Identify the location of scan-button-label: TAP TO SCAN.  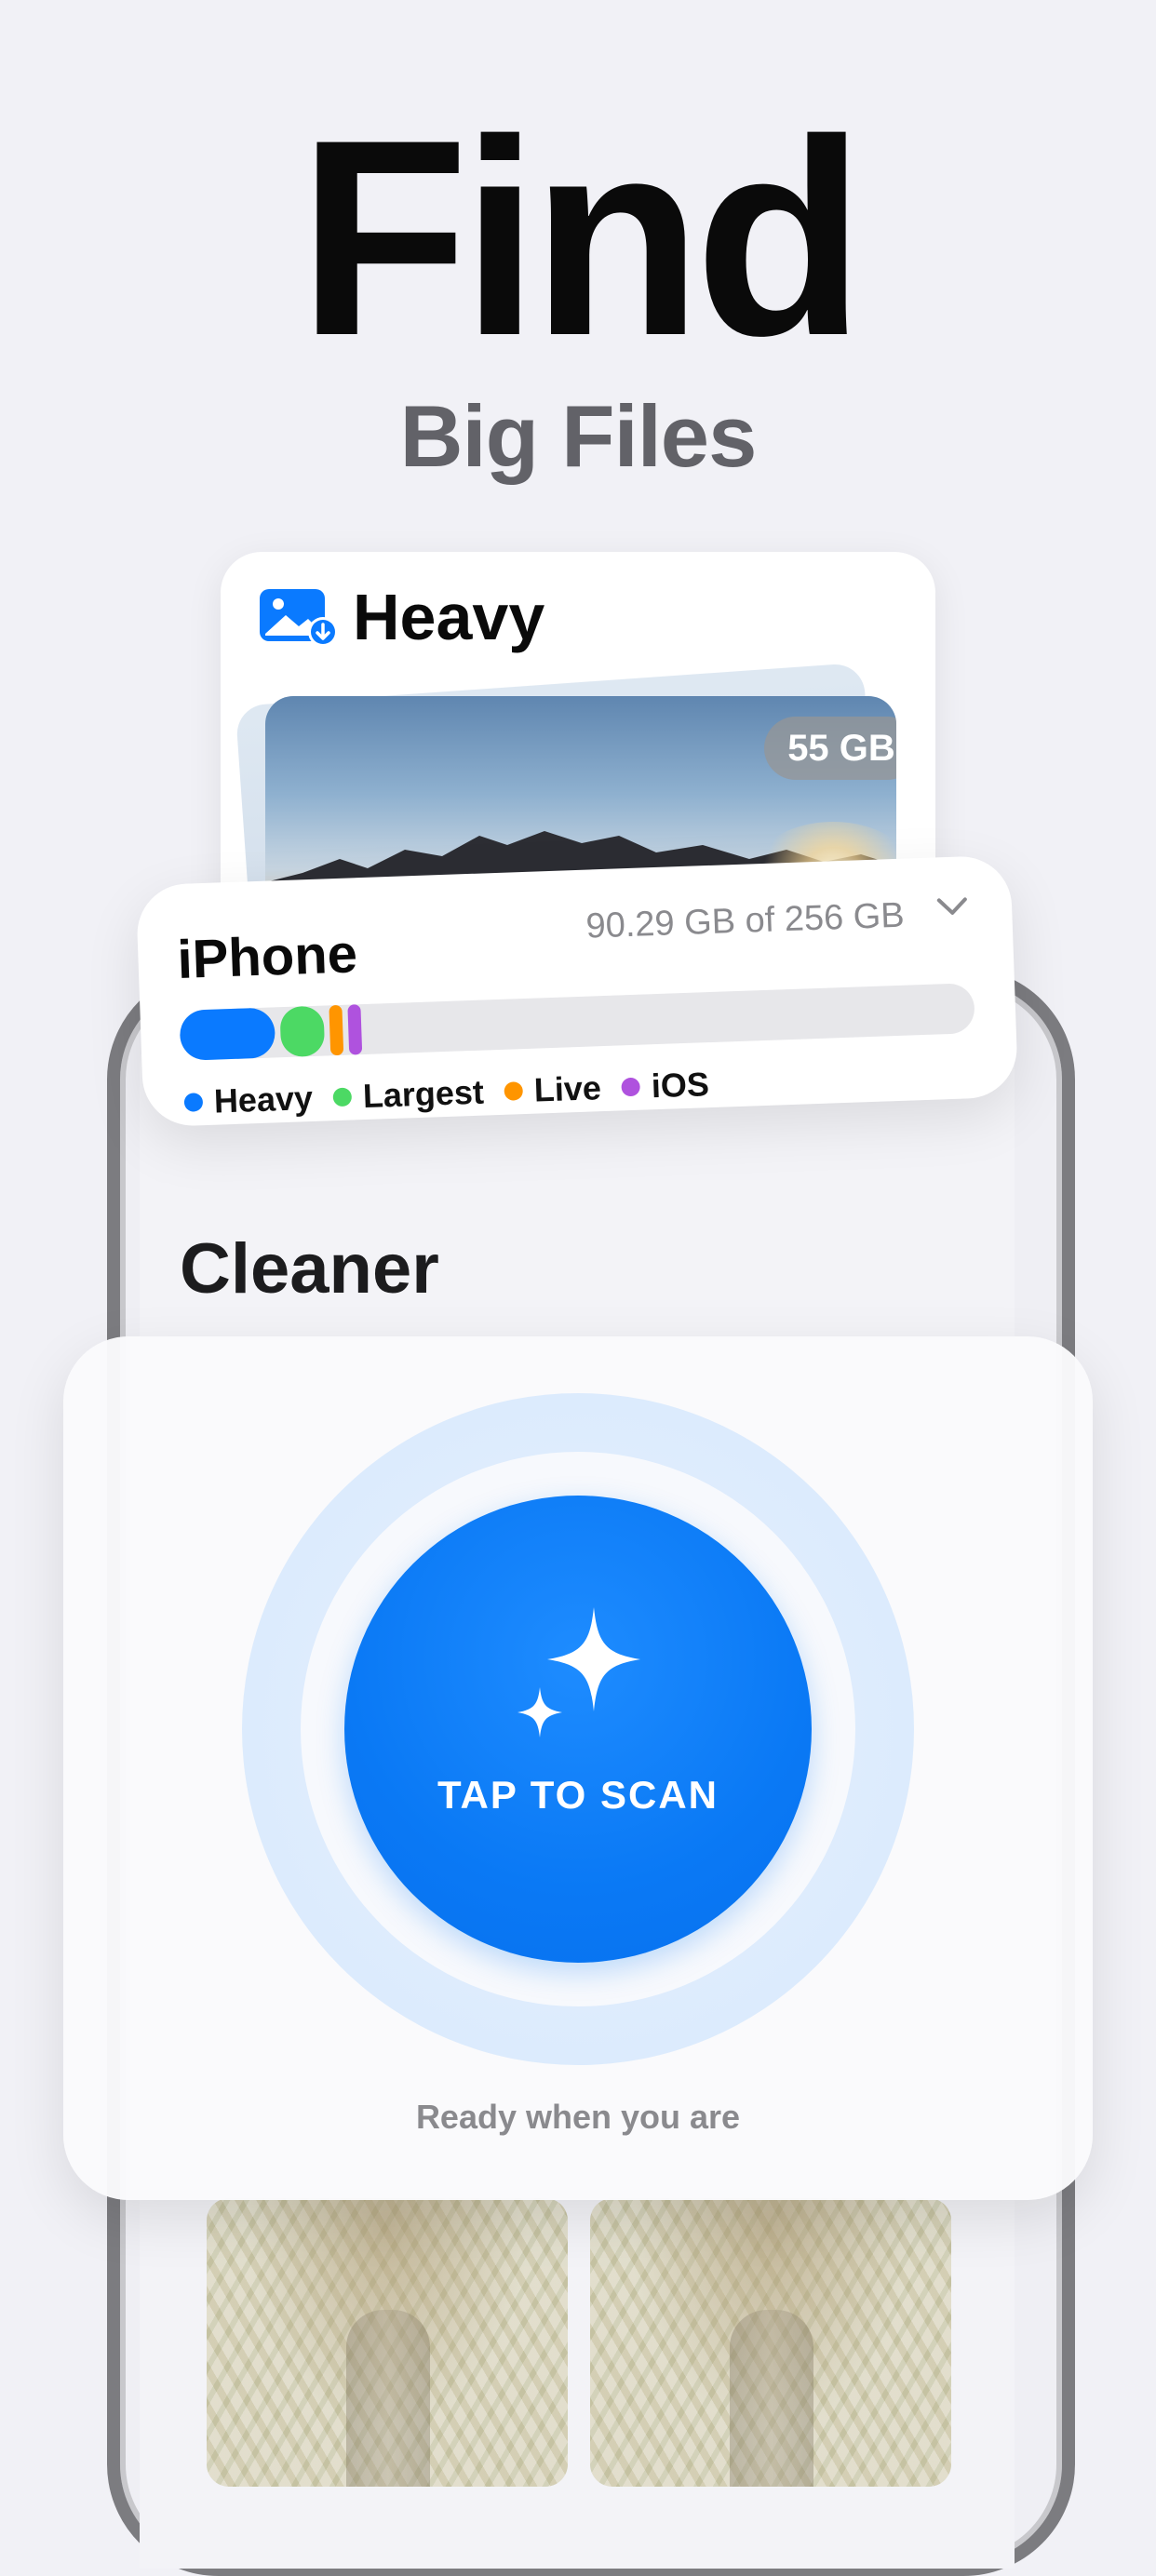
(578, 1795).